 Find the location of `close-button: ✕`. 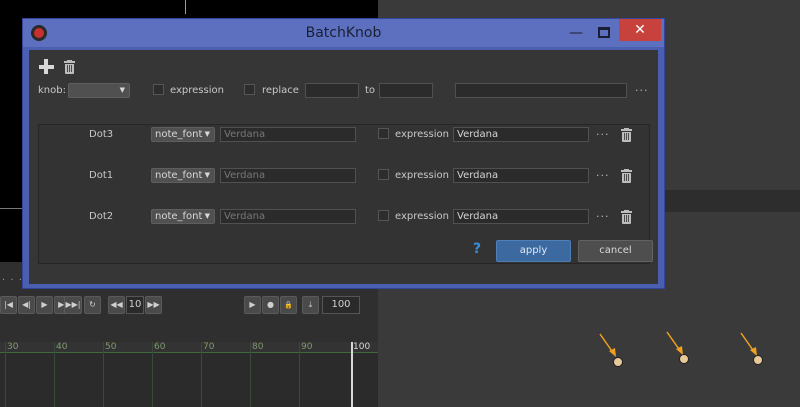

close-button: ✕ is located at coordinates (640, 30).